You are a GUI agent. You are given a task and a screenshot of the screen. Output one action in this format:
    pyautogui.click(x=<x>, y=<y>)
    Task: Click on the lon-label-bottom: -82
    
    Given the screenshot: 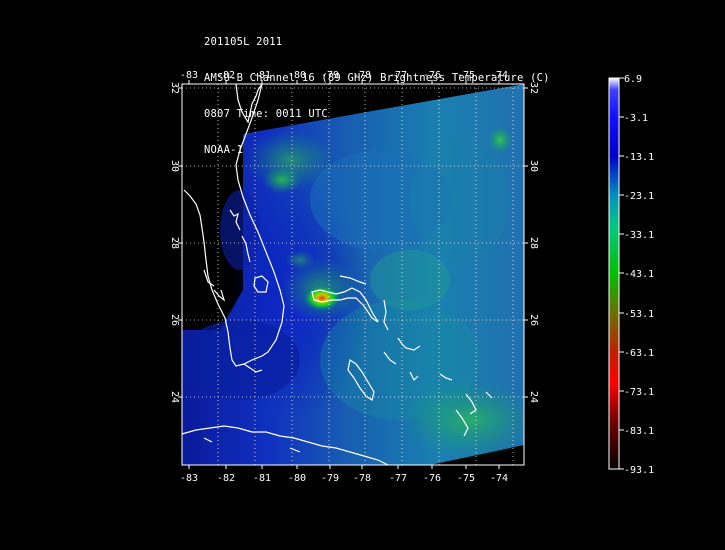 What is the action you would take?
    pyautogui.click(x=226, y=478)
    